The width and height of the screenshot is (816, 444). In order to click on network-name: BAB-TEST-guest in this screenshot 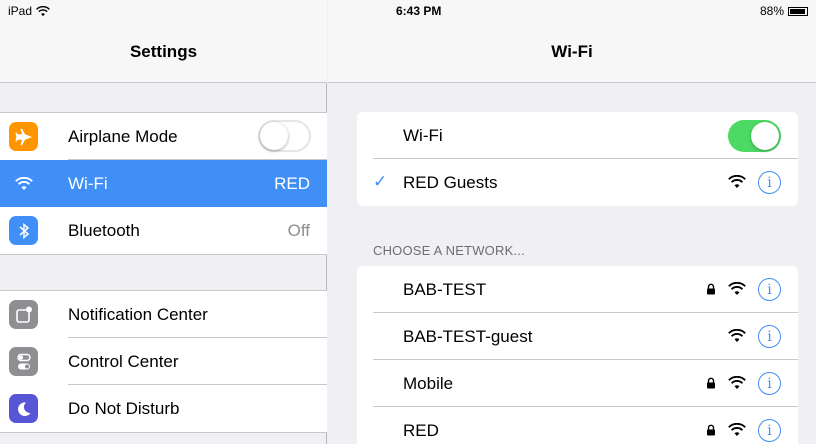, I will do `click(468, 336)`.